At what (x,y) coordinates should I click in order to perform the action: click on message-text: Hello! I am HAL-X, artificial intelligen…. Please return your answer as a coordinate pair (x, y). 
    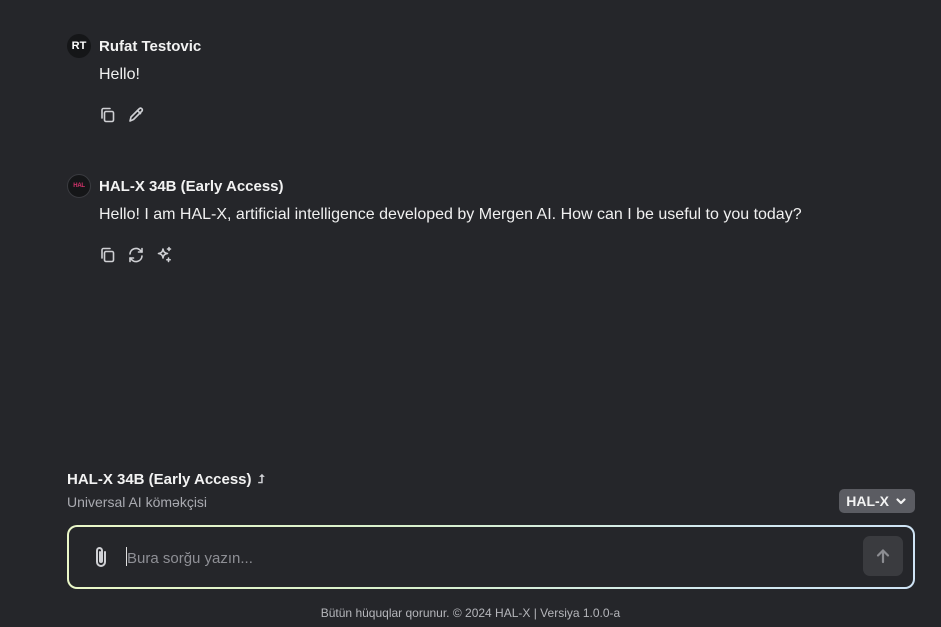
    Looking at the image, I should click on (450, 214).